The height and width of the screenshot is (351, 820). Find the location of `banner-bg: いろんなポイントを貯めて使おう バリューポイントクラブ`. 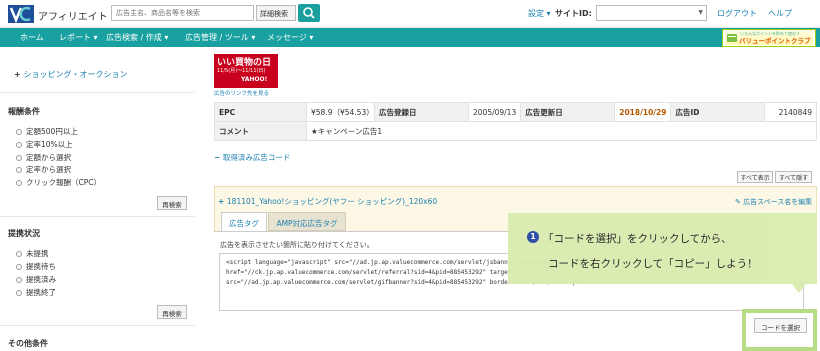

banner-bg: いろんなポイントを貯めて使おう バリューポイントクラブ is located at coordinates (769, 38).